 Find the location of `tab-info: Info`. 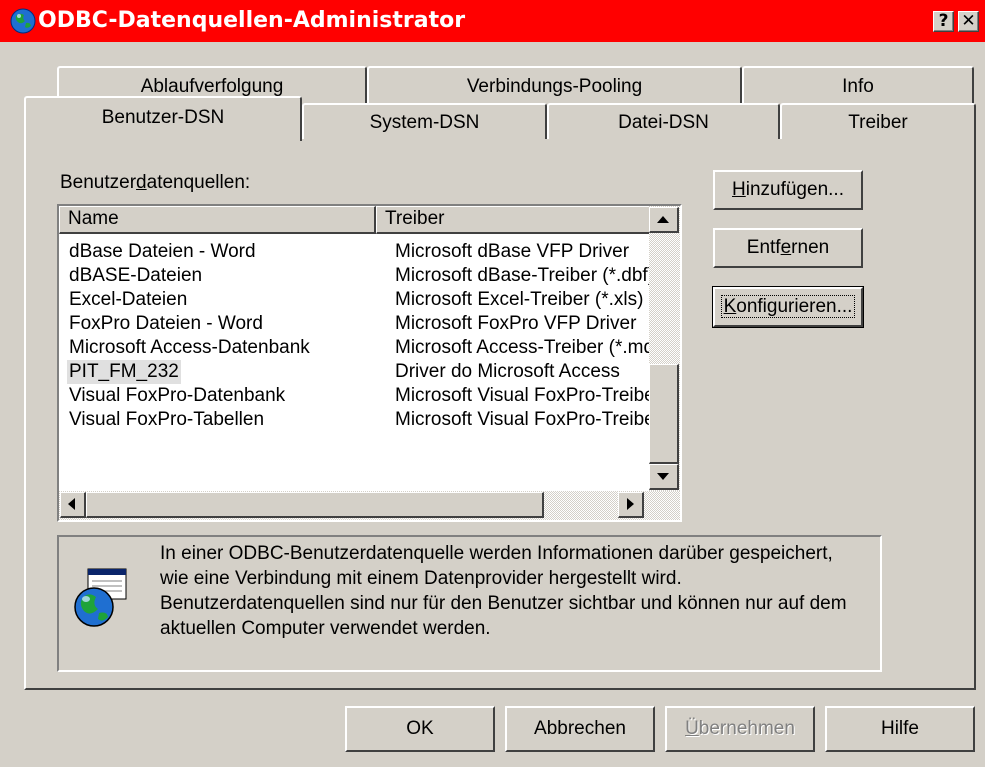

tab-info: Info is located at coordinates (858, 86).